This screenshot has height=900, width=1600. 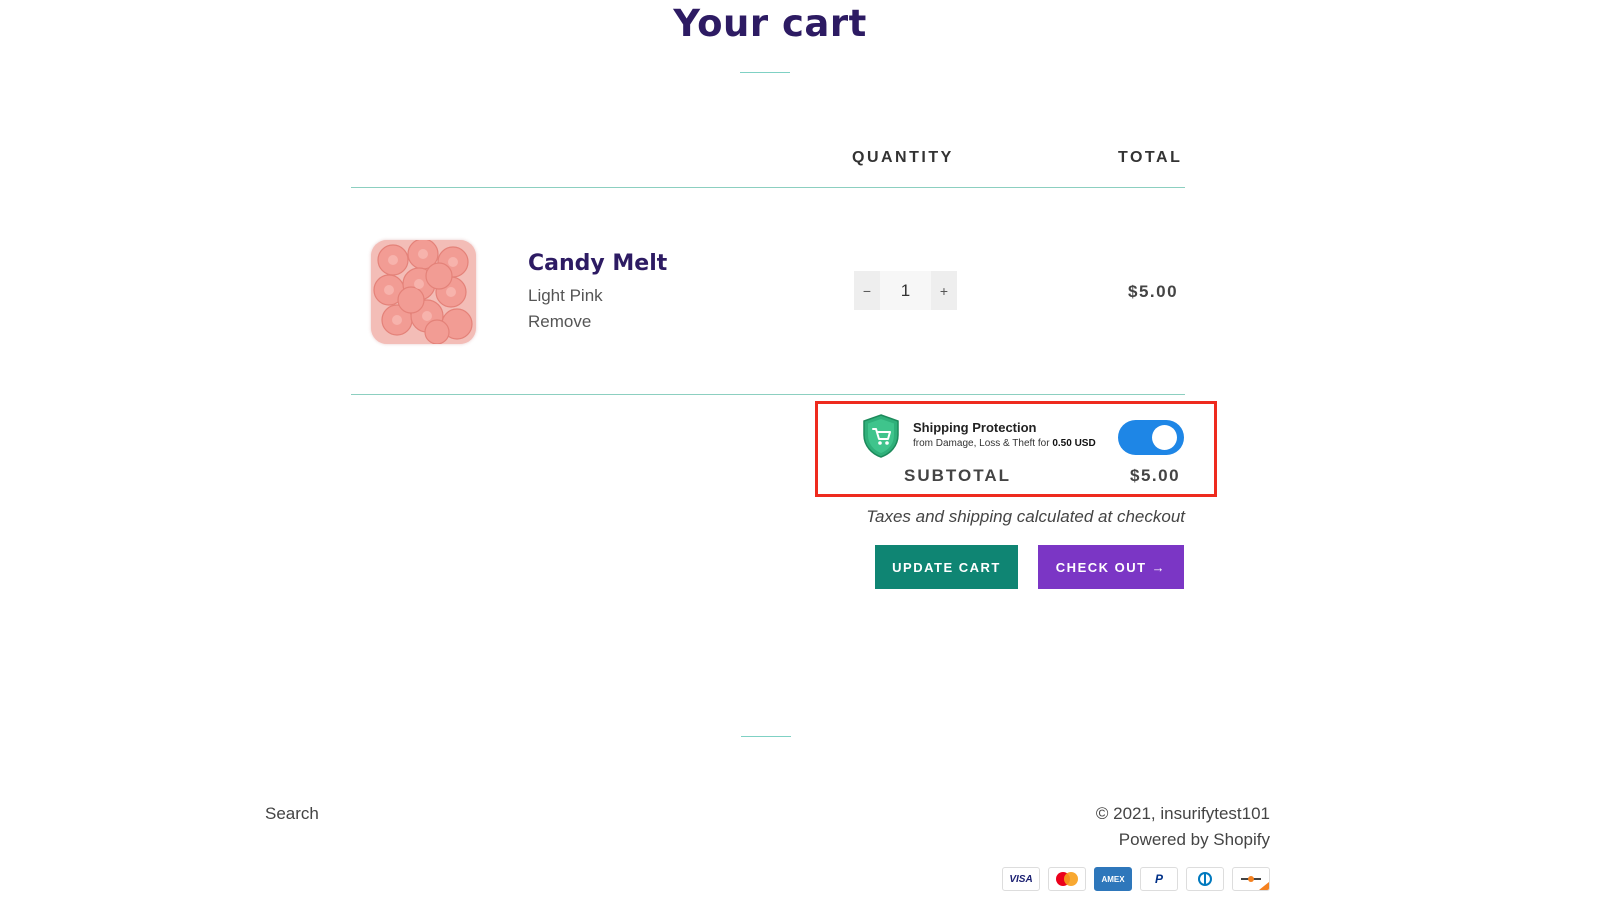 I want to click on amex-icon: AMEX, so click(x=1113, y=879).